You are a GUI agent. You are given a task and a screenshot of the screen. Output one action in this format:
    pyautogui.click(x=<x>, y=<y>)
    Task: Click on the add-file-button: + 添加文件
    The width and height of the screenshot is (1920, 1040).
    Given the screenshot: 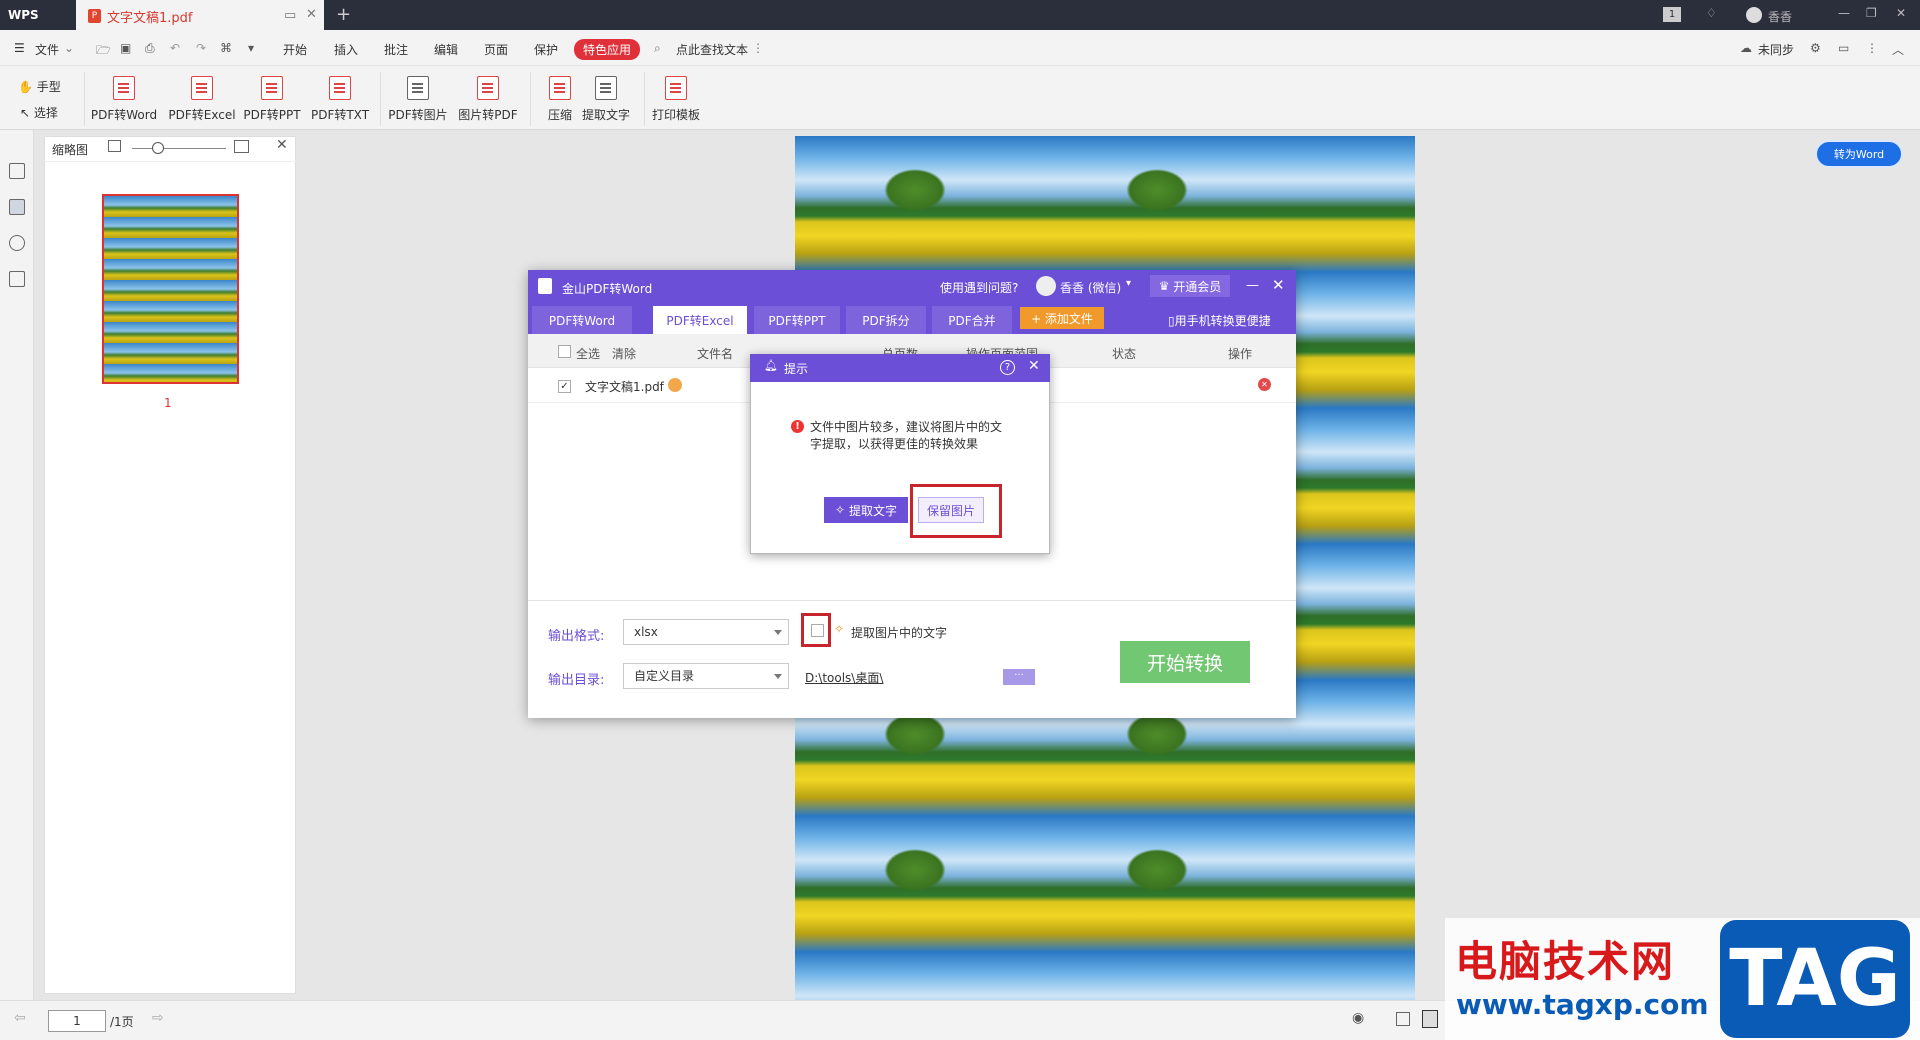 What is the action you would take?
    pyautogui.click(x=1062, y=318)
    